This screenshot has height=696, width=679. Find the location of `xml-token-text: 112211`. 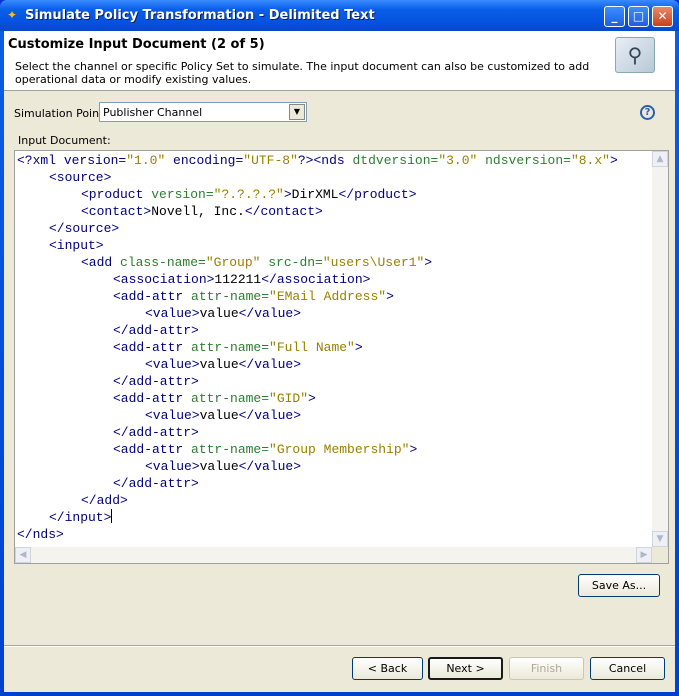

xml-token-text: 112211 is located at coordinates (238, 279).